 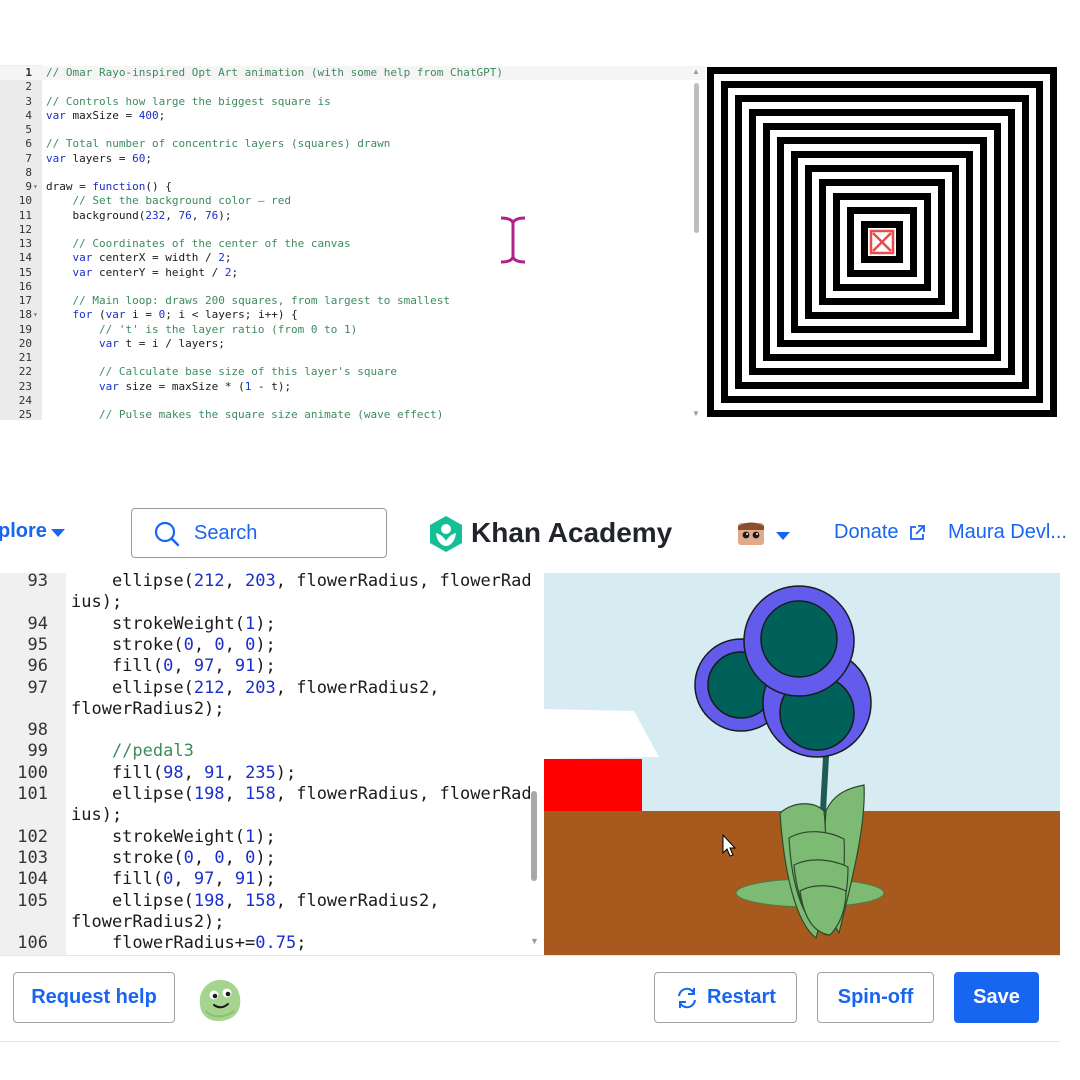 I want to click on top-code-line: 24, so click(x=352, y=401).